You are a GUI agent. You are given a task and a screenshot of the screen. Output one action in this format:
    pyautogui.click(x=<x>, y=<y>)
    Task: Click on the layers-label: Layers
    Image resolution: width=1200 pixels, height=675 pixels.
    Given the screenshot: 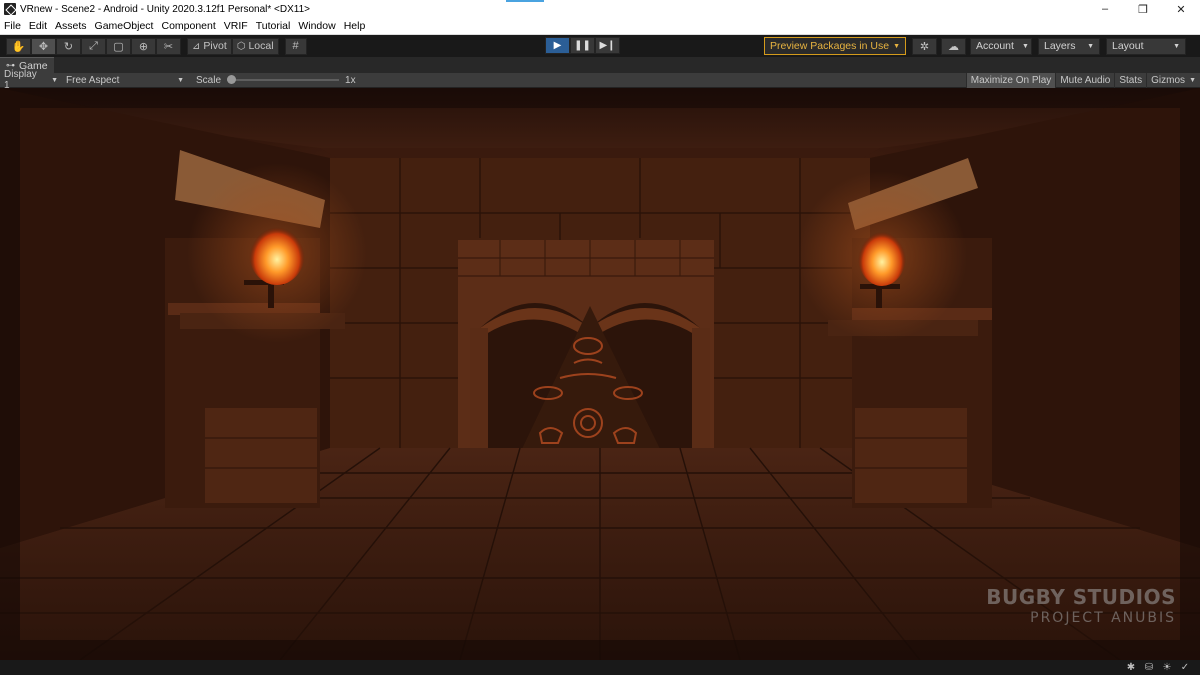 What is the action you would take?
    pyautogui.click(x=1060, y=46)
    